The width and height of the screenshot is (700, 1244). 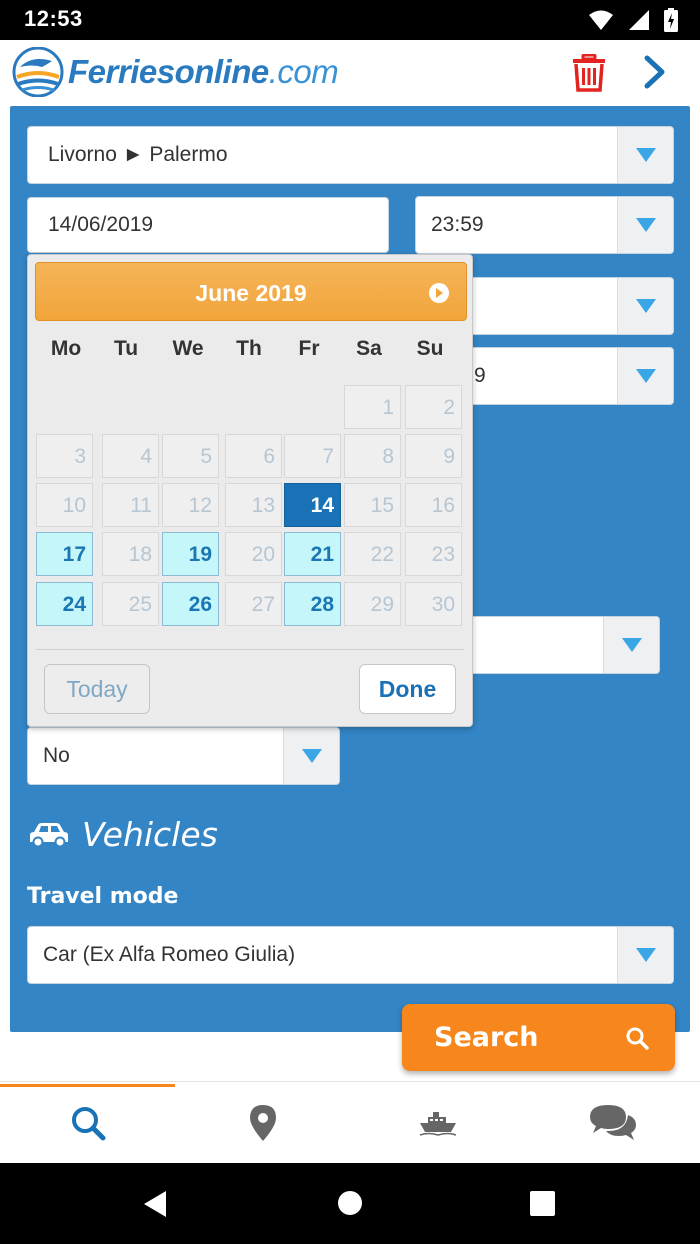 I want to click on calendar-day: 23, so click(x=433, y=554).